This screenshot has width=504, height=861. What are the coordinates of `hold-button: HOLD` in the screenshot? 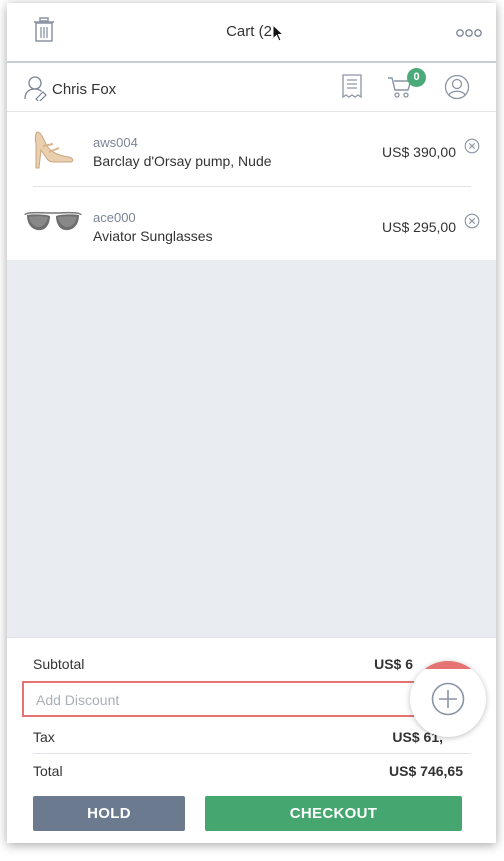 It's located at (109, 813).